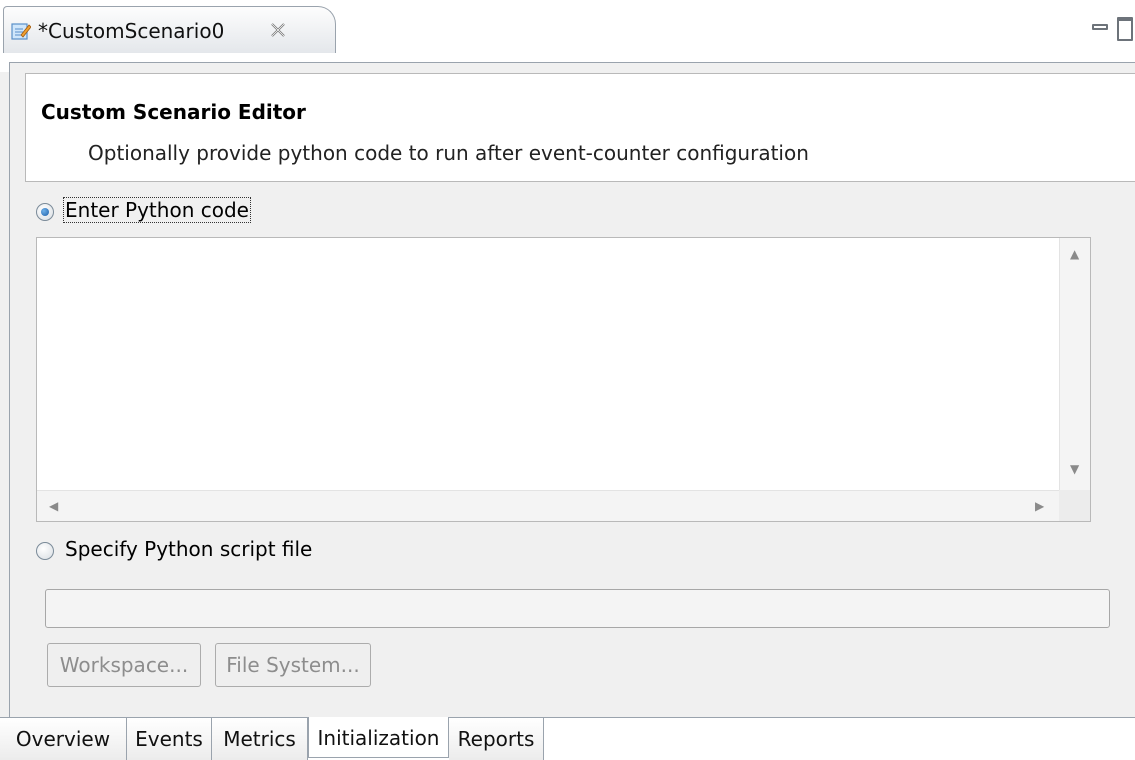 Image resolution: width=1135 pixels, height=760 pixels. Describe the element at coordinates (169, 739) in the screenshot. I see `tab-events: Events` at that location.